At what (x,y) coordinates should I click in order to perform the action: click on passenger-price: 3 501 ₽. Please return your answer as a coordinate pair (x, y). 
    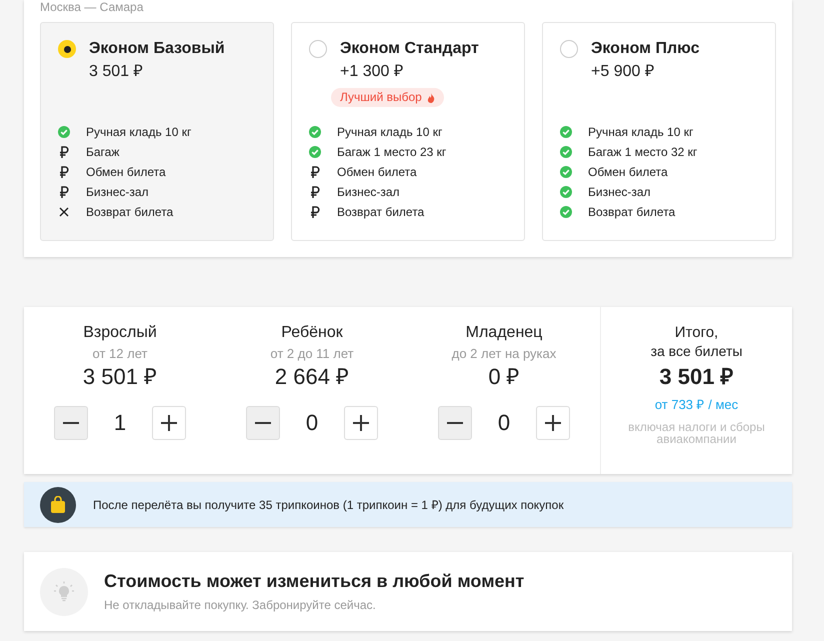
    Looking at the image, I should click on (120, 377).